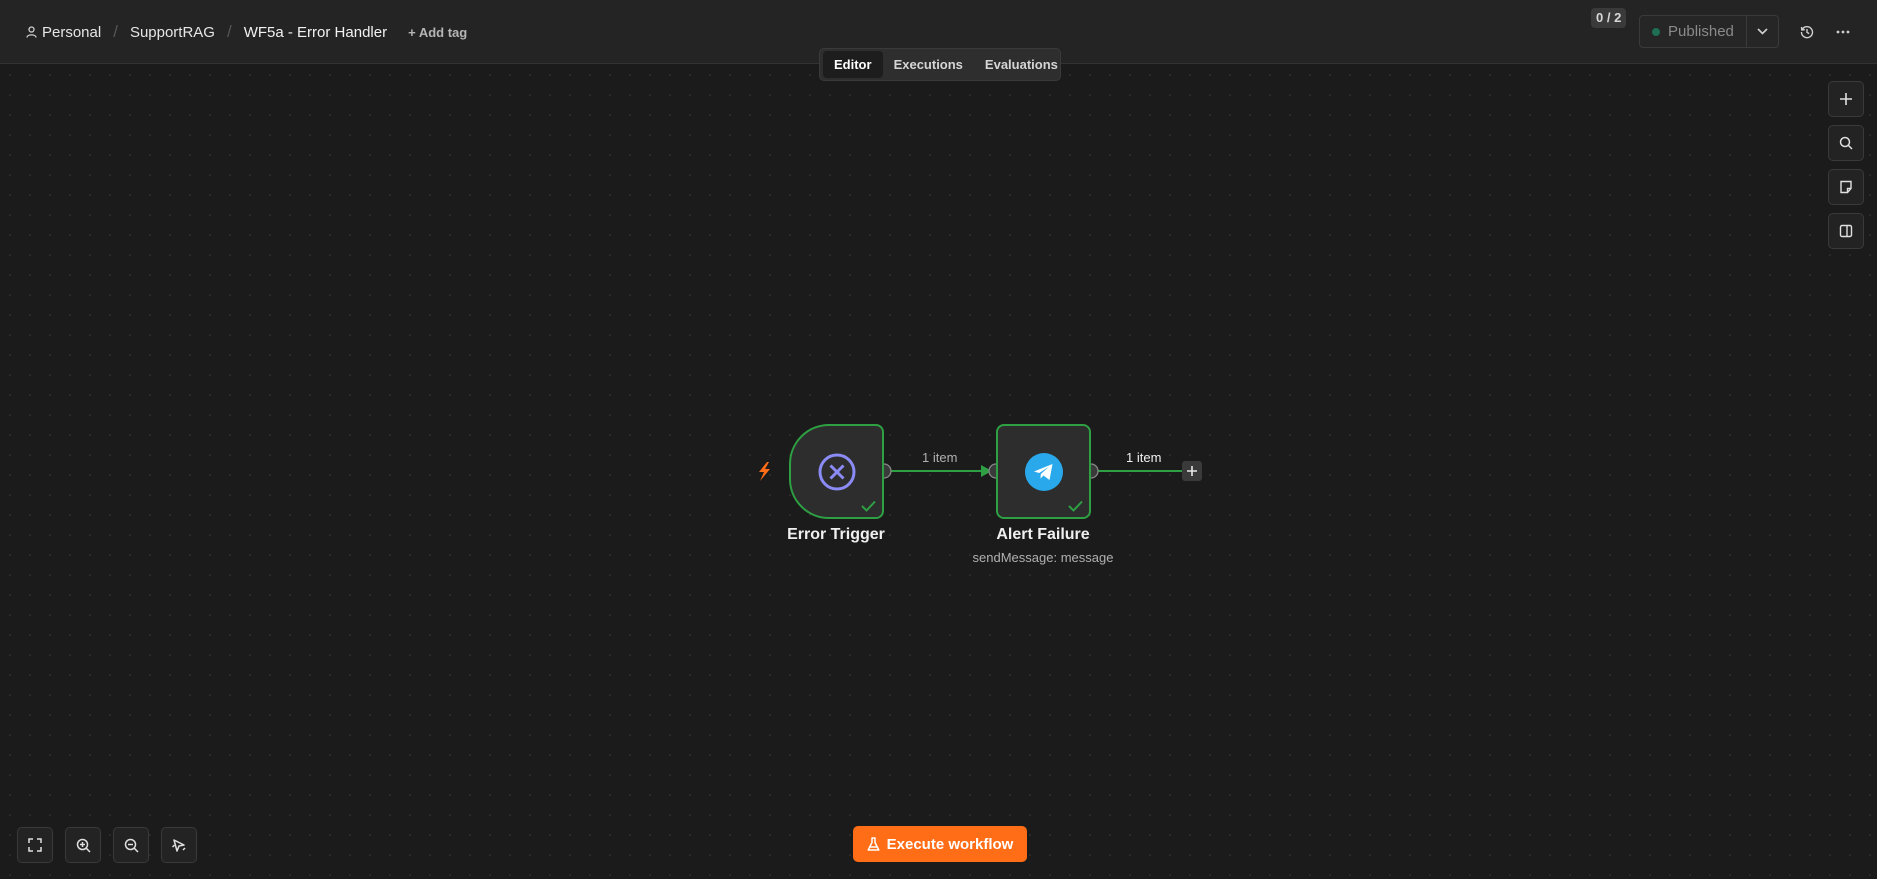  What do you see at coordinates (1043, 557) in the screenshot?
I see `node-subtitle: sendMessage: message` at bounding box center [1043, 557].